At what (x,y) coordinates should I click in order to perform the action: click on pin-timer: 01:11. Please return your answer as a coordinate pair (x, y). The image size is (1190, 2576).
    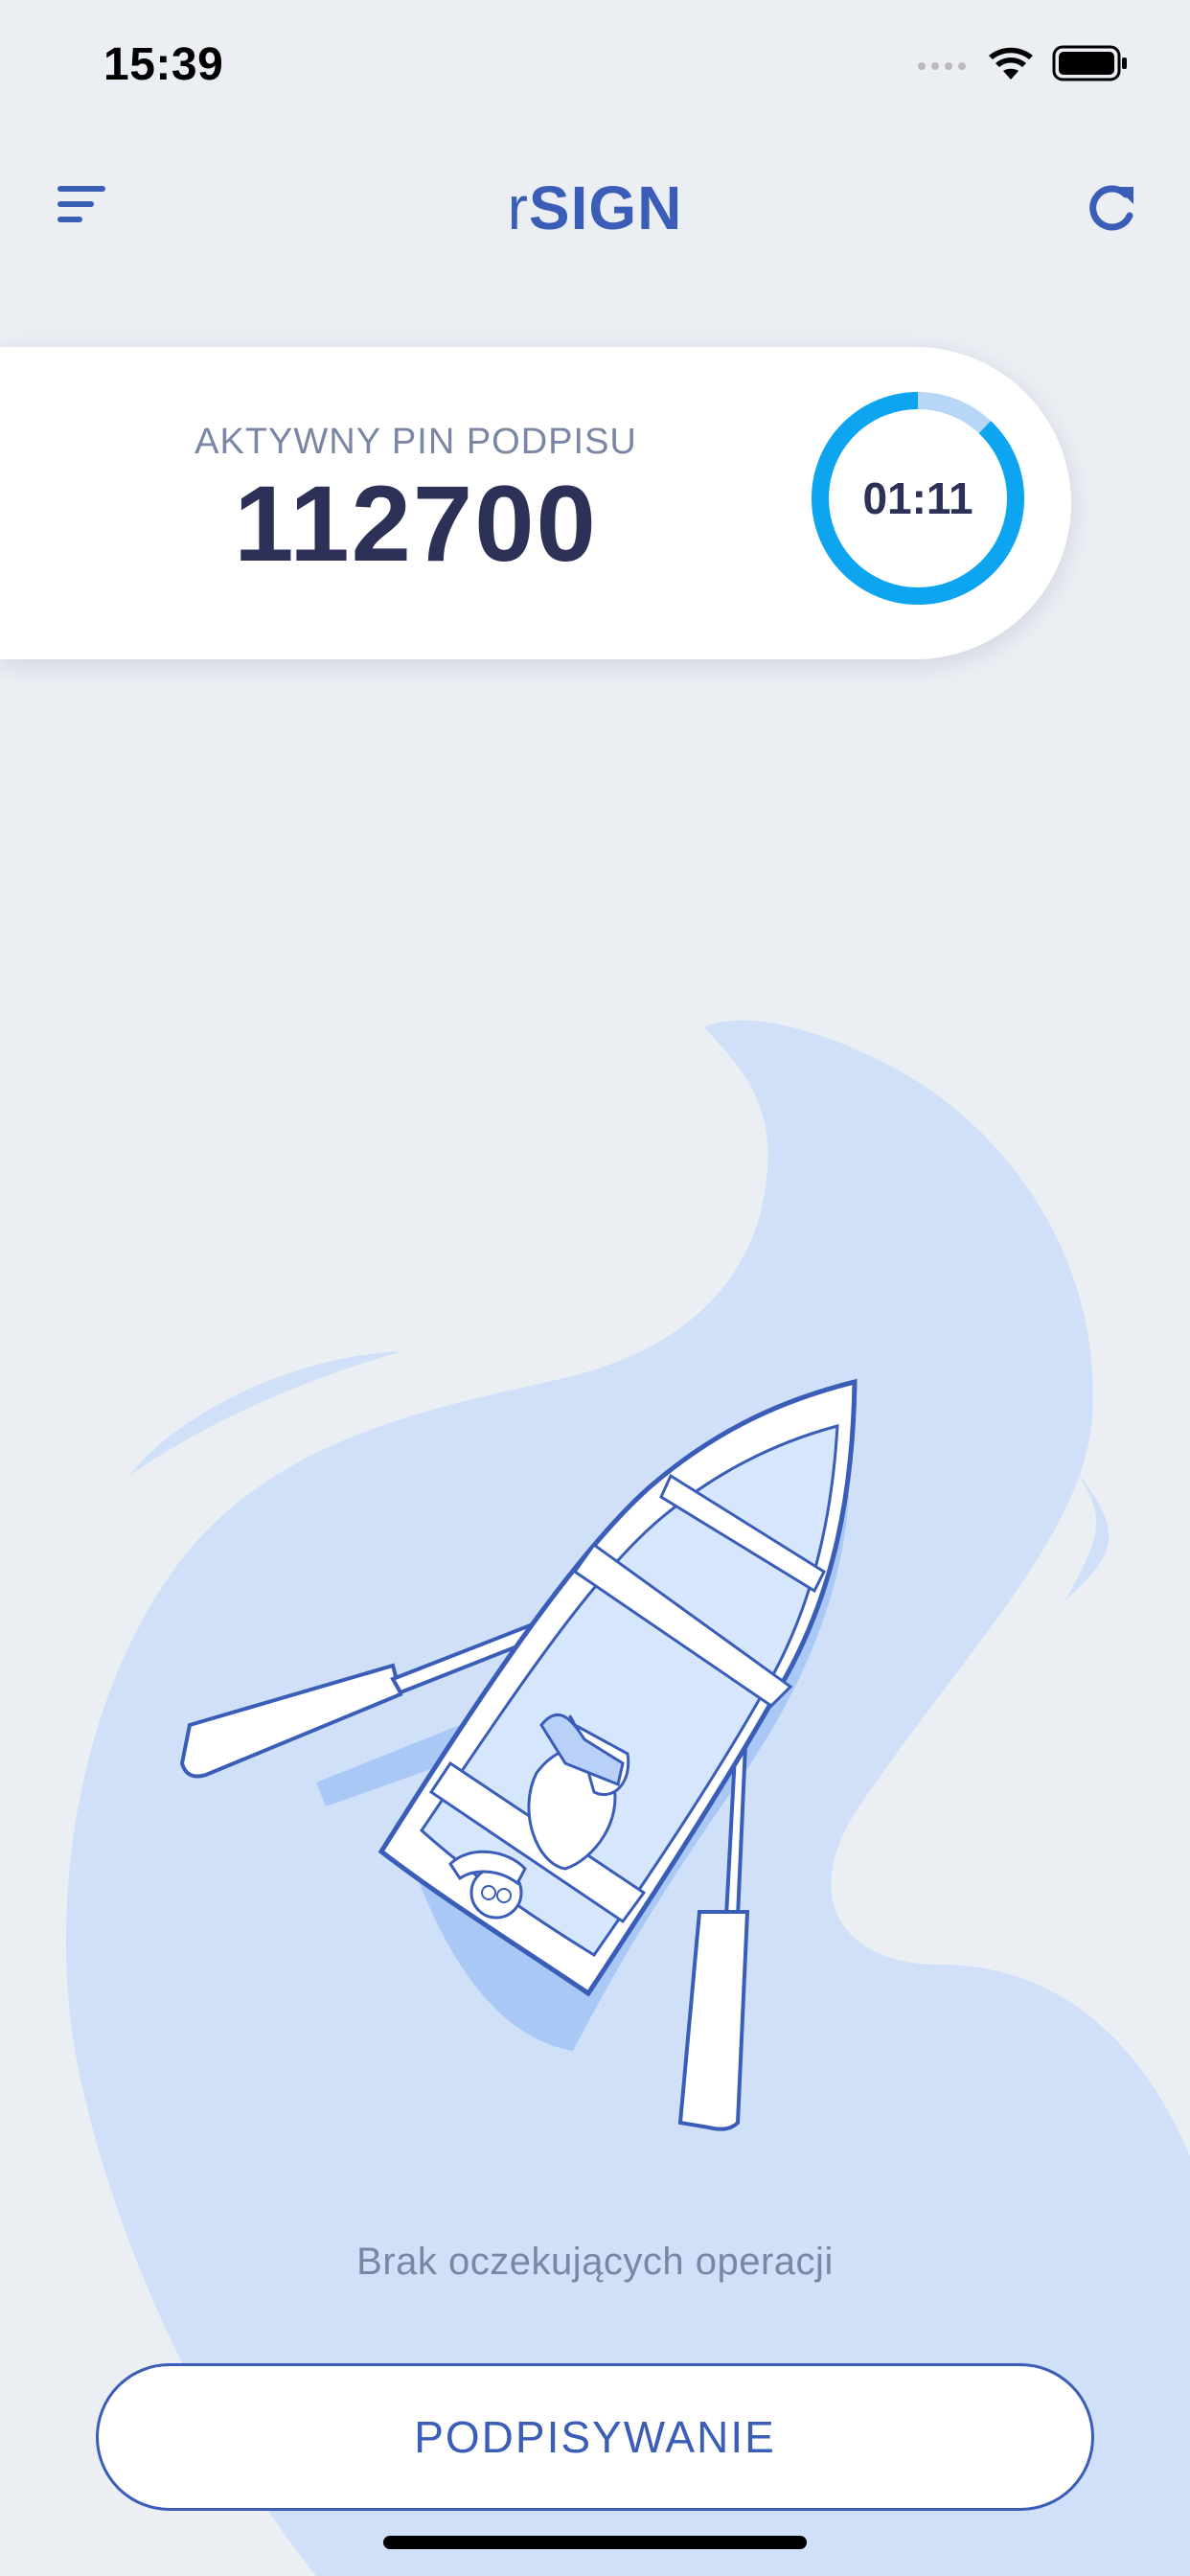
    Looking at the image, I should click on (918, 498).